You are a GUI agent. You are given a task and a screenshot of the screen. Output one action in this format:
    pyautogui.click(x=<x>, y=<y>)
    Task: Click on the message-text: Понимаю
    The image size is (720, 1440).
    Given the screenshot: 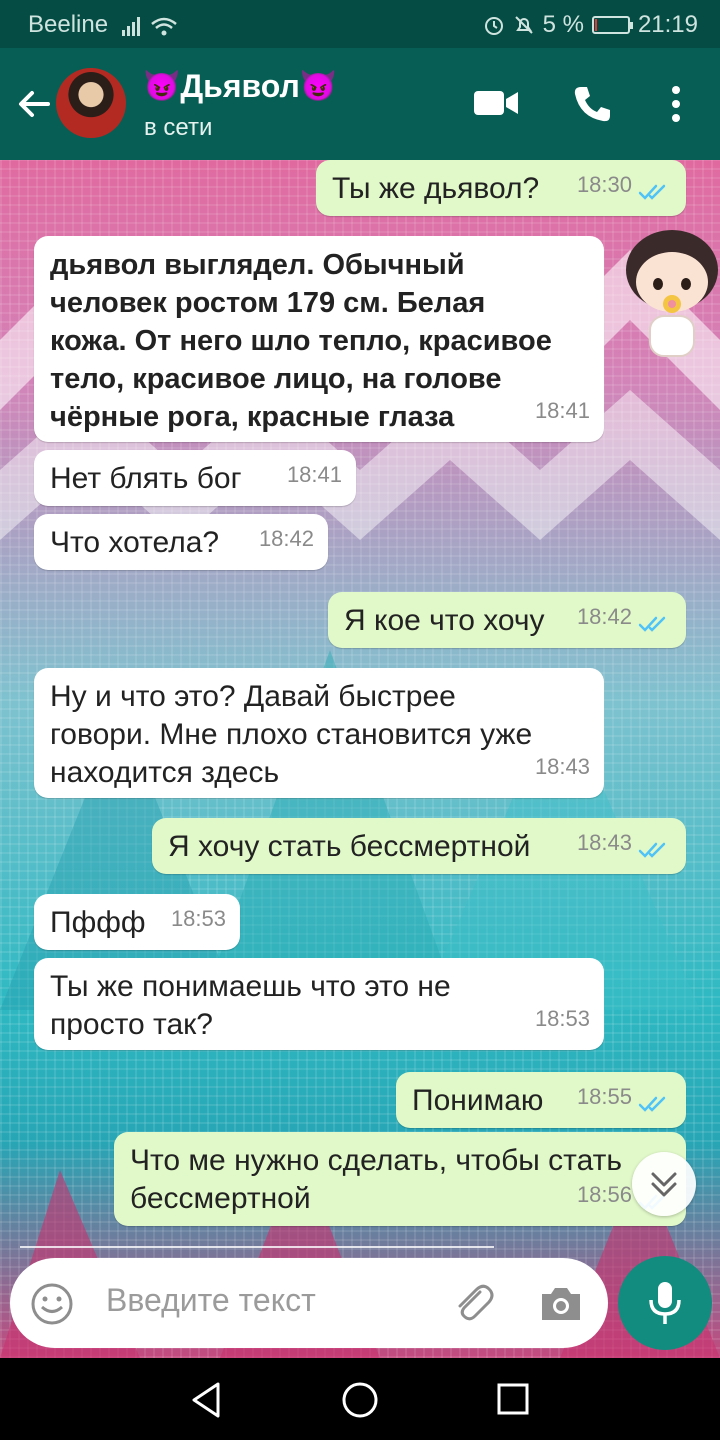 What is the action you would take?
    pyautogui.click(x=477, y=1101)
    